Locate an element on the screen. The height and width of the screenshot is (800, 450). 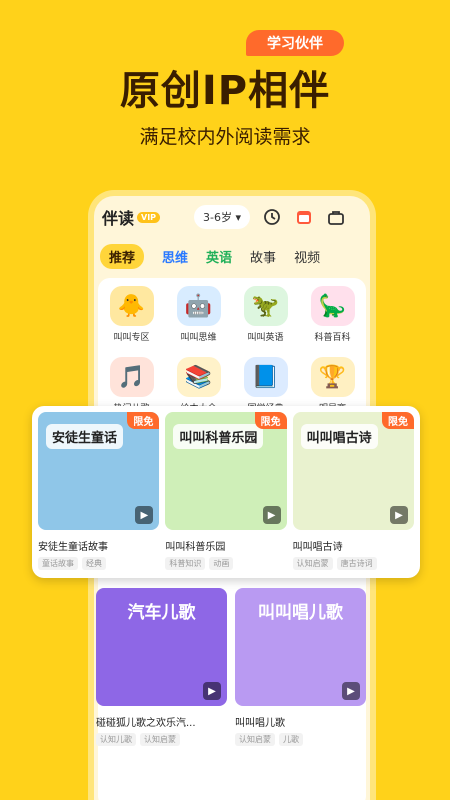
category-tabs: 推荐 思维 英语 故事 视频 is located at coordinates (232, 256).